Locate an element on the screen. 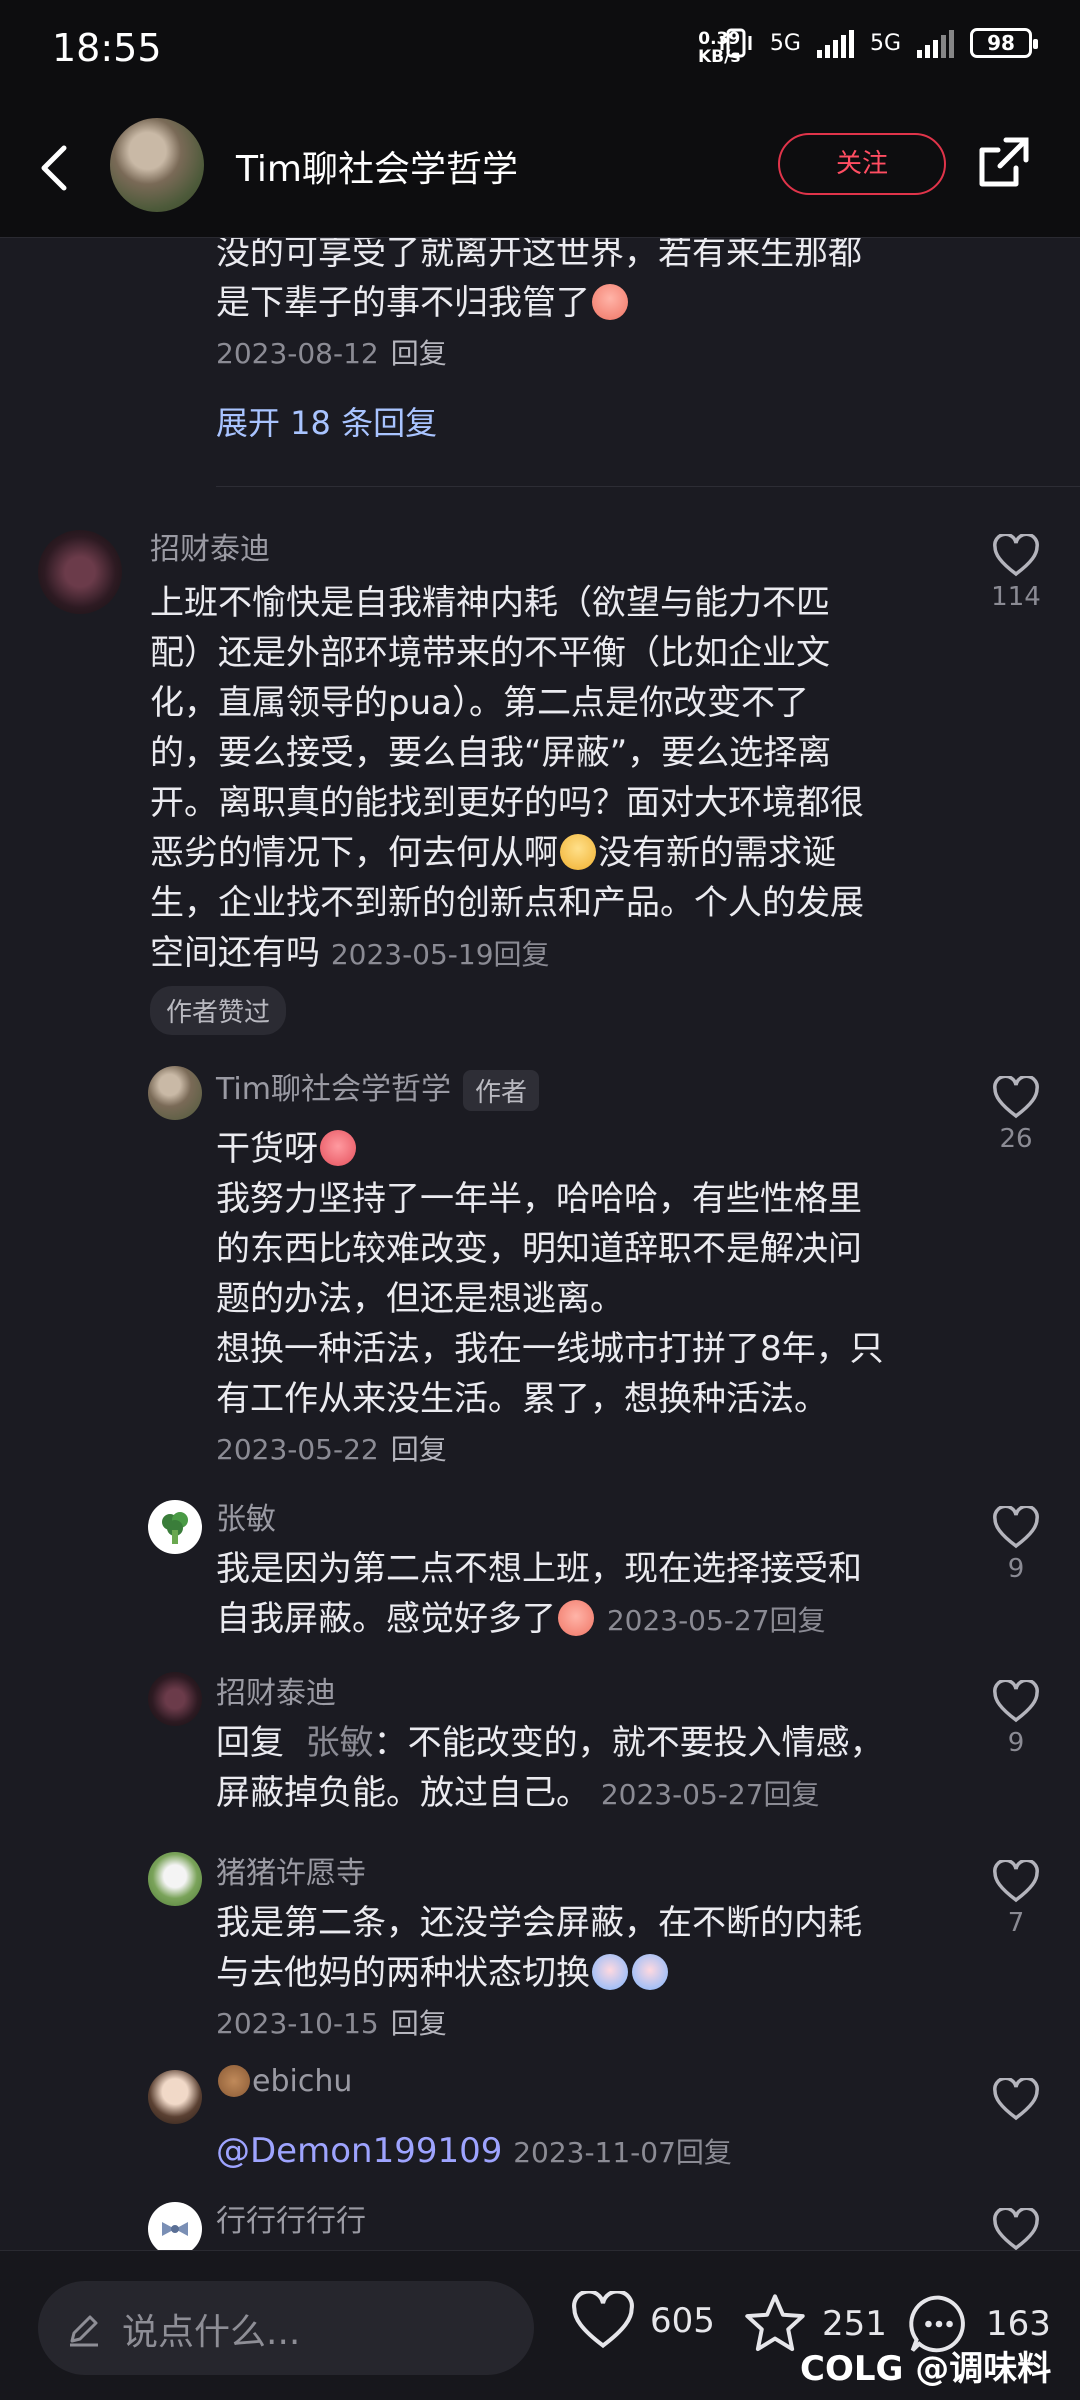 The image size is (1080, 2400). prev-comment-line1: 没的可享受了就离开这世界，若有来生那都 is located at coordinates (539, 255).